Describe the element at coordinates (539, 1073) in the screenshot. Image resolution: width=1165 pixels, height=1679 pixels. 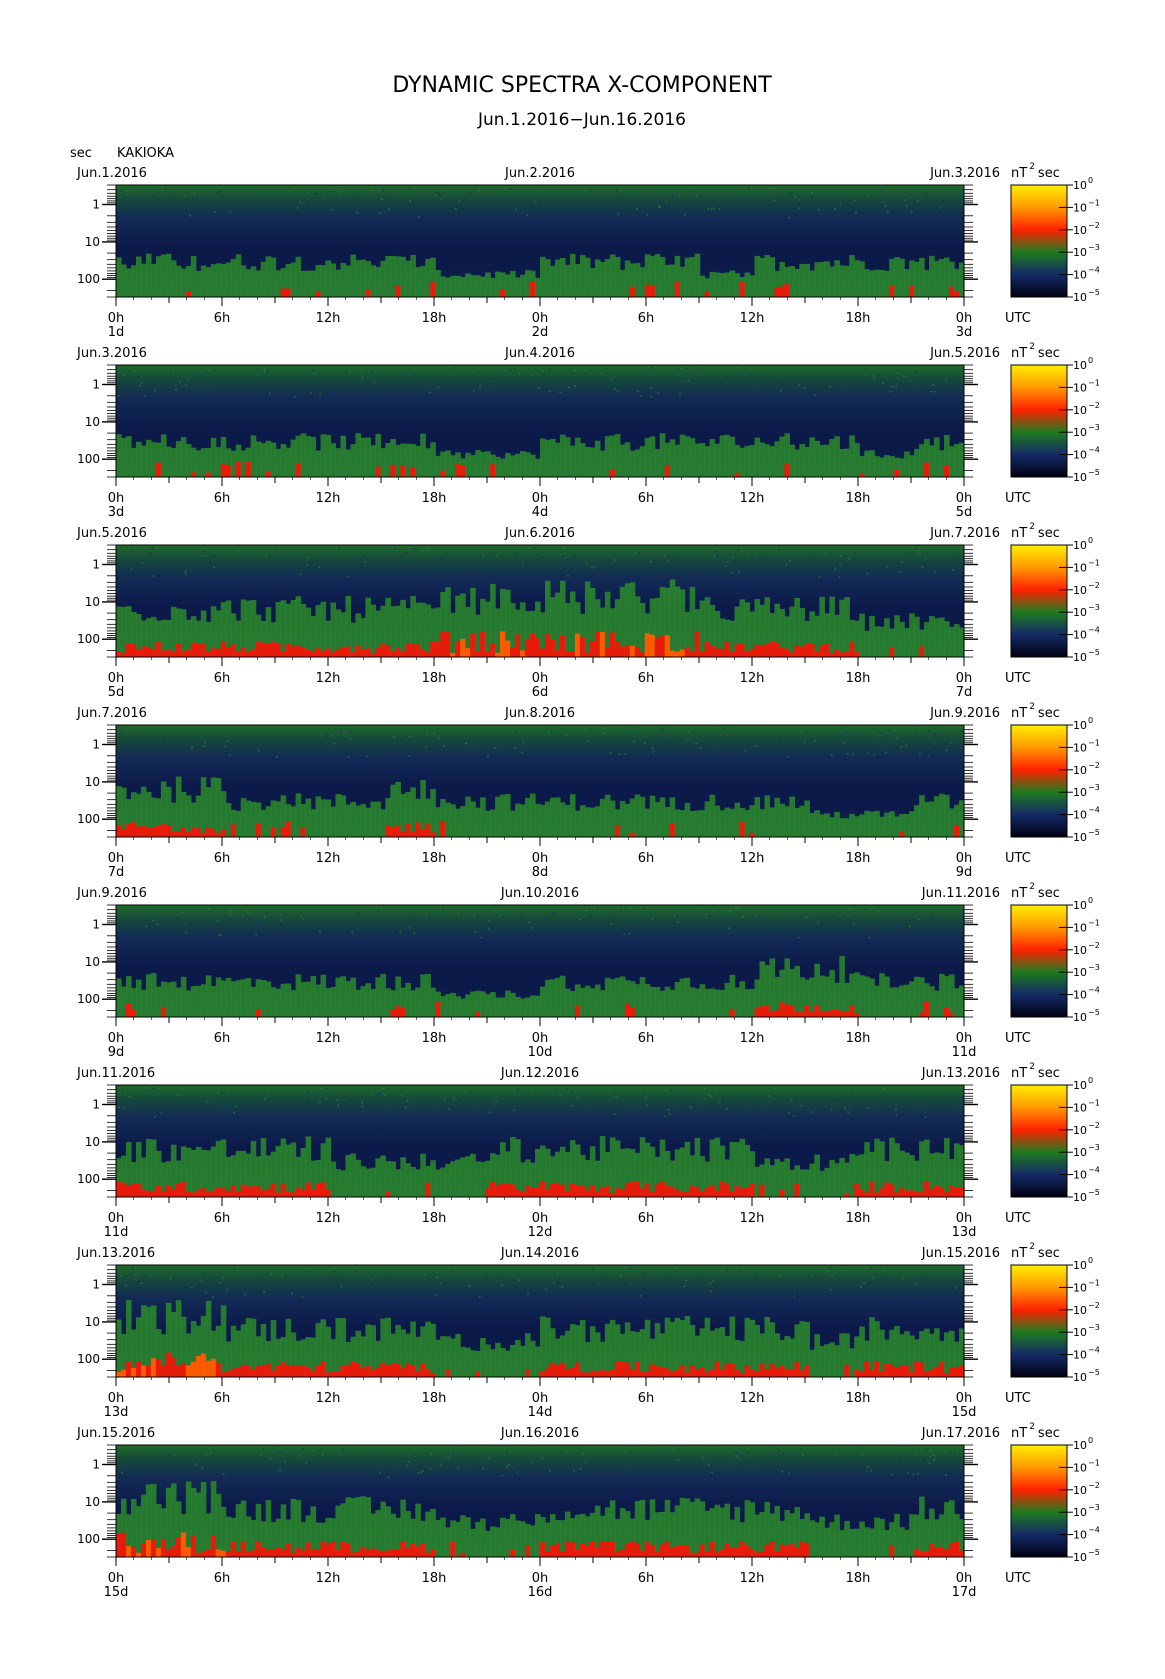
I see `panel-mid-date: Jun.12.2016` at that location.